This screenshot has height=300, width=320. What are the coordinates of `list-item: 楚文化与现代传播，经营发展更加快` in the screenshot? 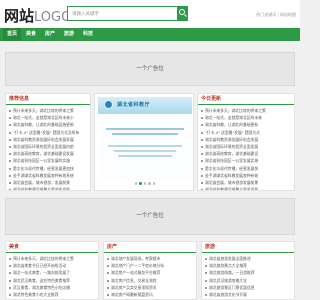 It's located at (48, 168).